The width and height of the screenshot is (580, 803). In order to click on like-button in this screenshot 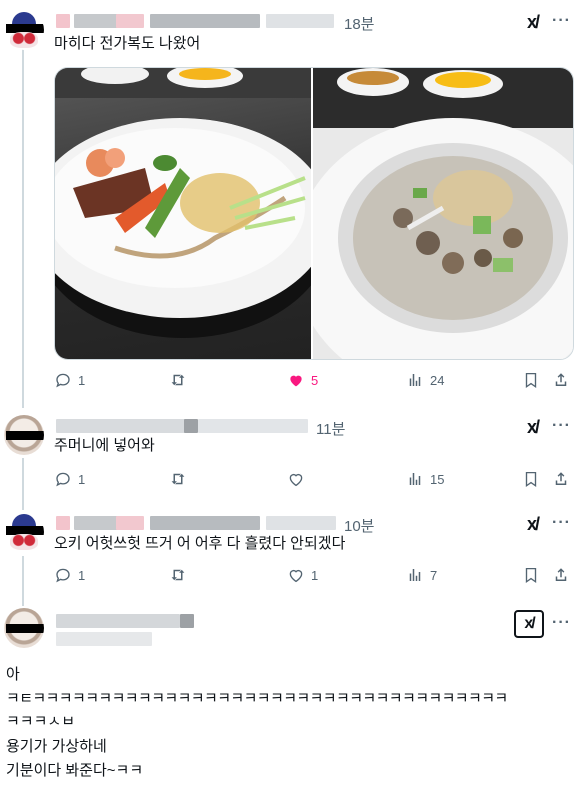, I will do `click(299, 479)`.